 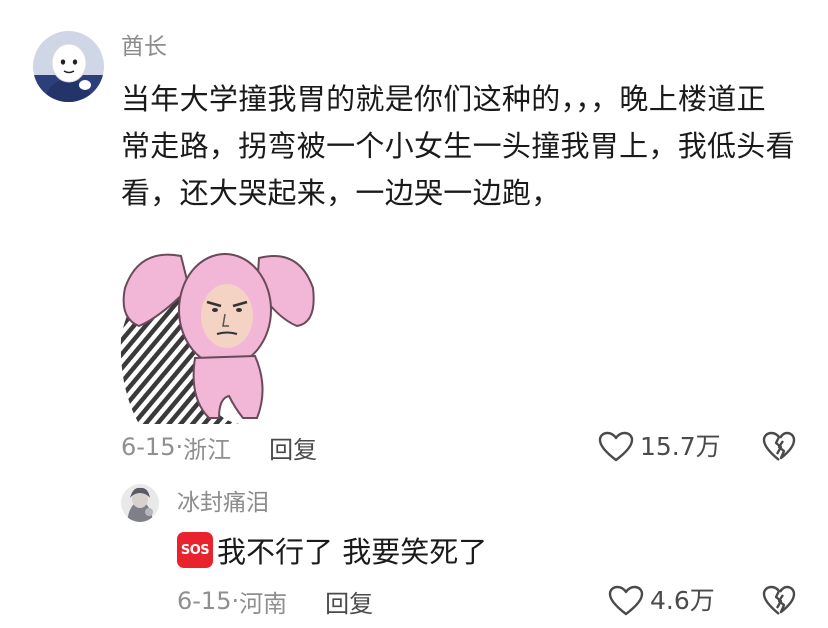 I want to click on like-button: 15.7万, so click(x=659, y=447).